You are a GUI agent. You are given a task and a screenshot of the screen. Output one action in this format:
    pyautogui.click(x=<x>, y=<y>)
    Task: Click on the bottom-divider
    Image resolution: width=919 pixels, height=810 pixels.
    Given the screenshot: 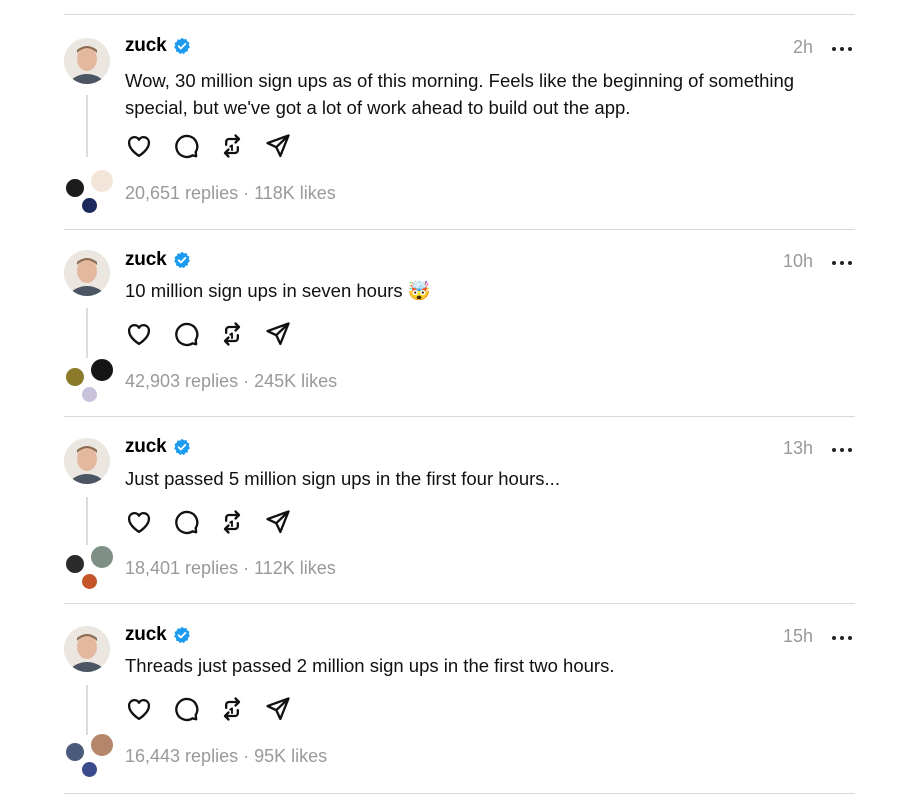 What is the action you would take?
    pyautogui.click(x=459, y=793)
    